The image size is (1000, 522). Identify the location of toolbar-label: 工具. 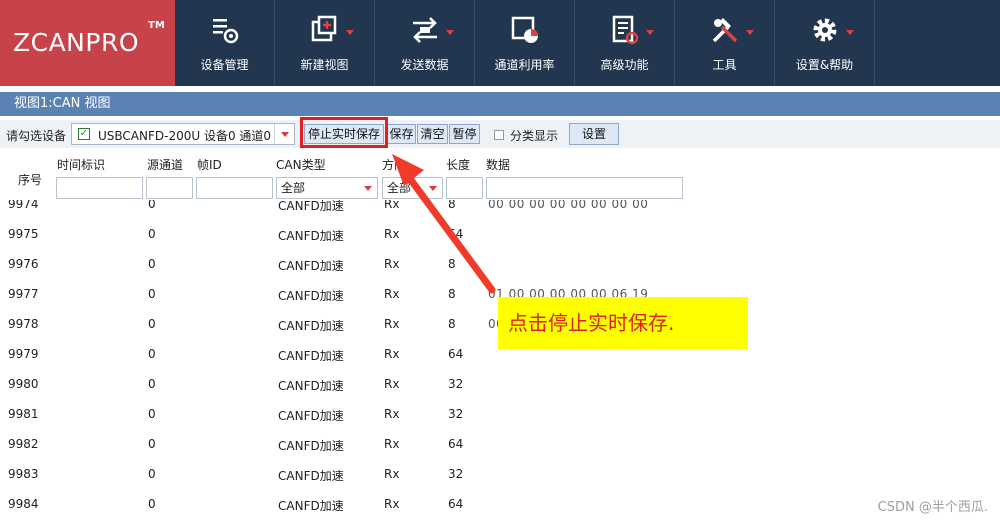
(724, 65).